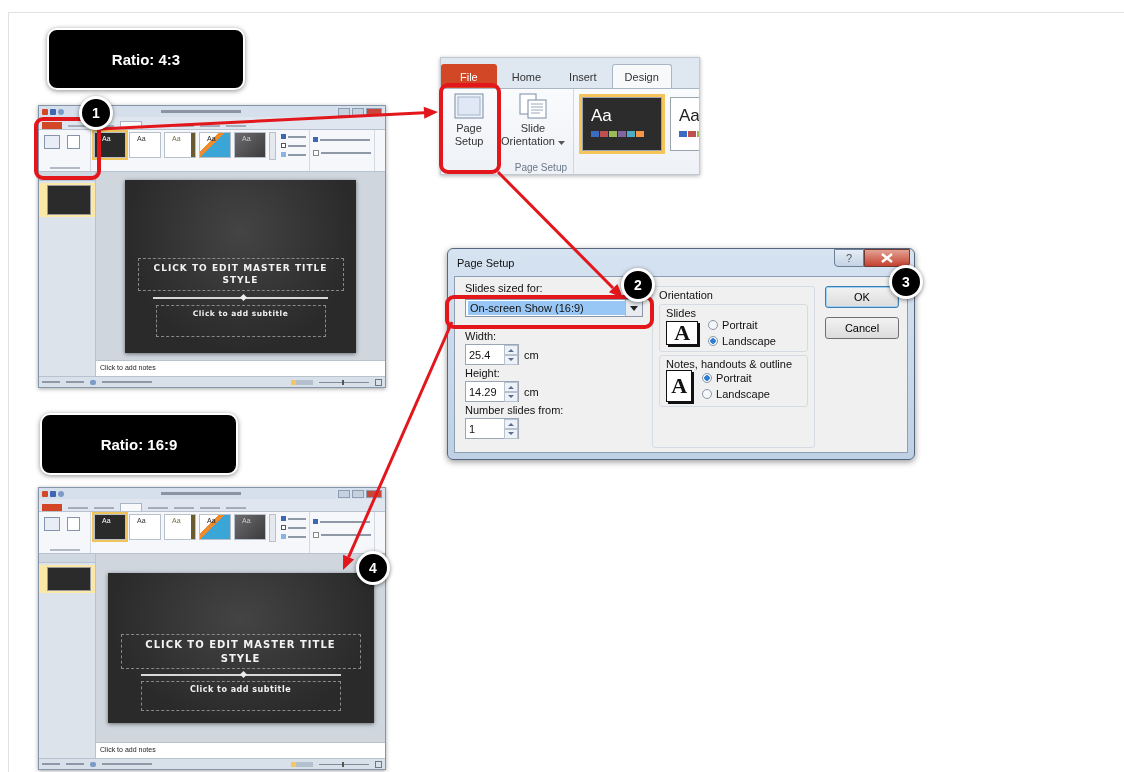  Describe the element at coordinates (729, 364) in the screenshot. I see `group-title: Notes, handouts & outline` at that location.